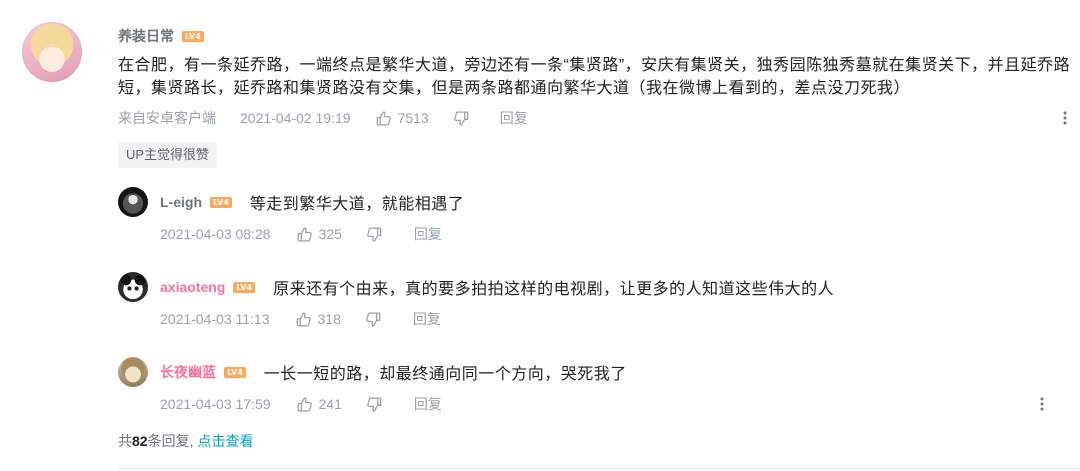 The height and width of the screenshot is (471, 1080). What do you see at coordinates (215, 234) in the screenshot?
I see `reply-time: 2021-04-03 08:28` at bounding box center [215, 234].